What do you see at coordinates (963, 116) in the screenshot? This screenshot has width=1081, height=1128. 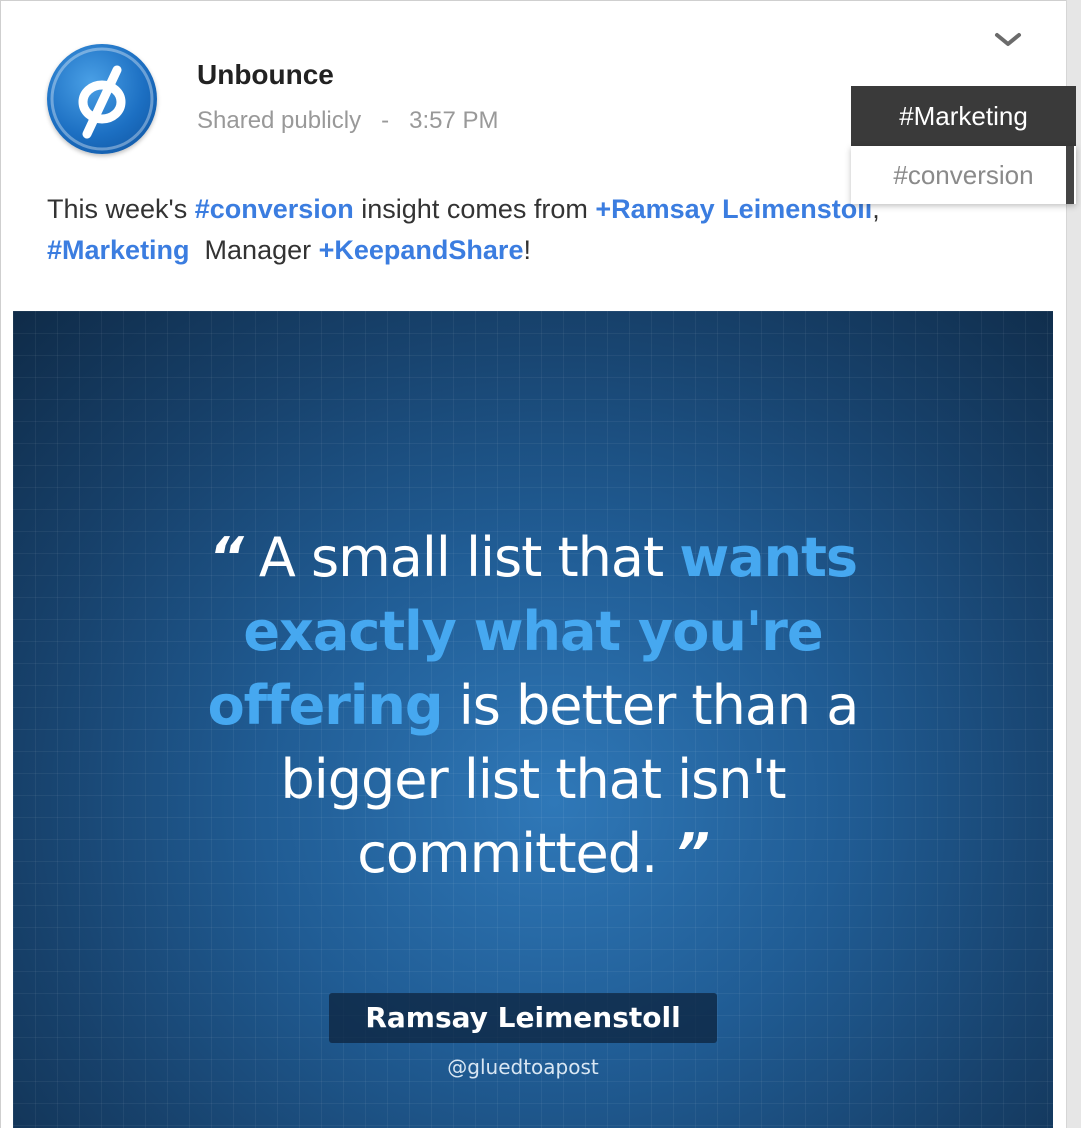 I see `tooltip-item-marketing: #Marketing` at bounding box center [963, 116].